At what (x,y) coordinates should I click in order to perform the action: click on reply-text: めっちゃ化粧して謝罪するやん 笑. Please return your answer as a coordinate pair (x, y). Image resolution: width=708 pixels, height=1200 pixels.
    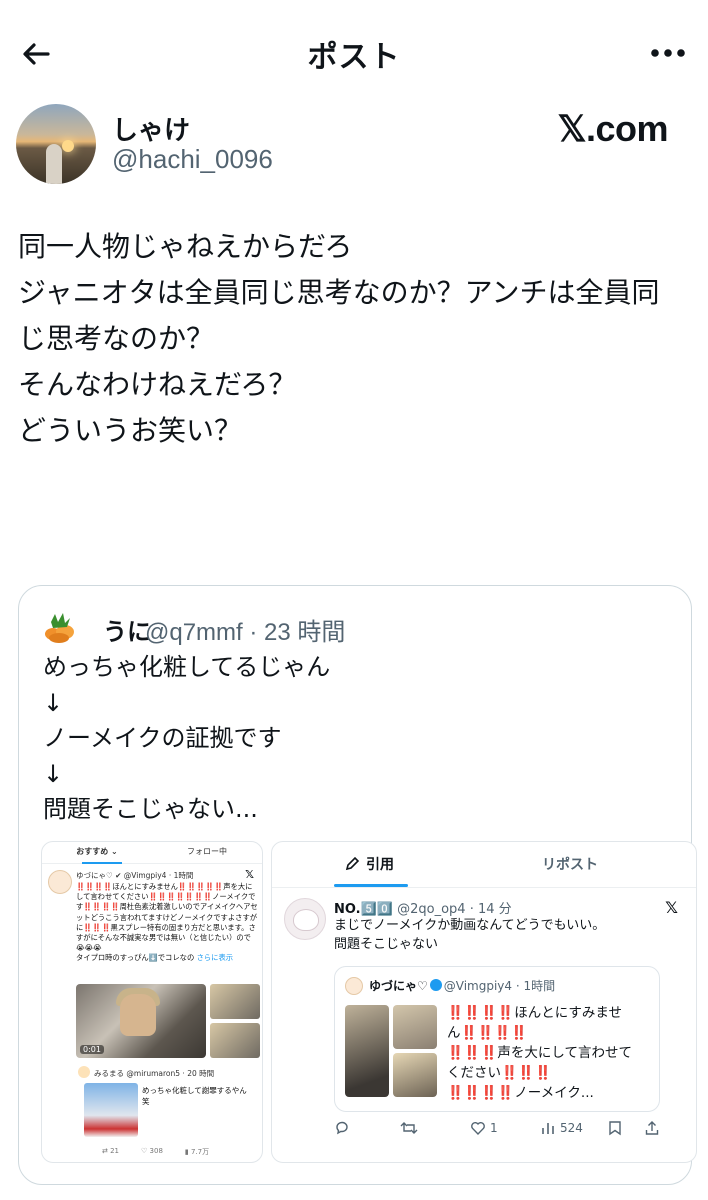
    Looking at the image, I should click on (194, 1096).